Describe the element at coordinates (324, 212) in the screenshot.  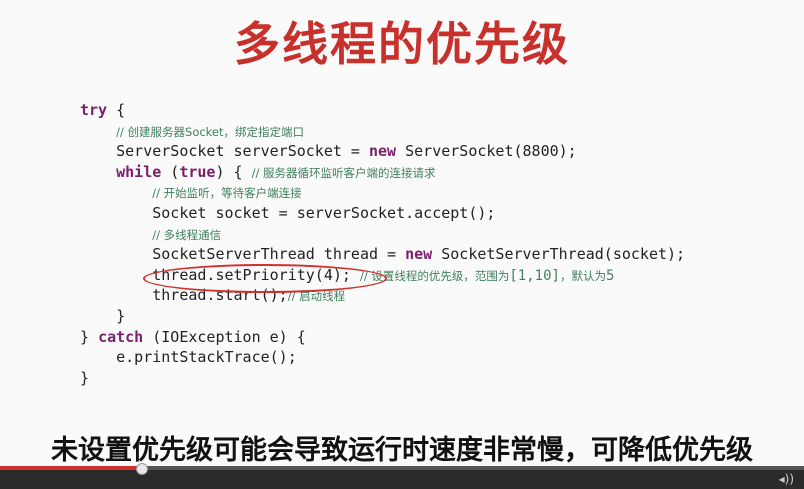
I see `code-line-accept: Socket socket = serverSocket.accept();` at that location.